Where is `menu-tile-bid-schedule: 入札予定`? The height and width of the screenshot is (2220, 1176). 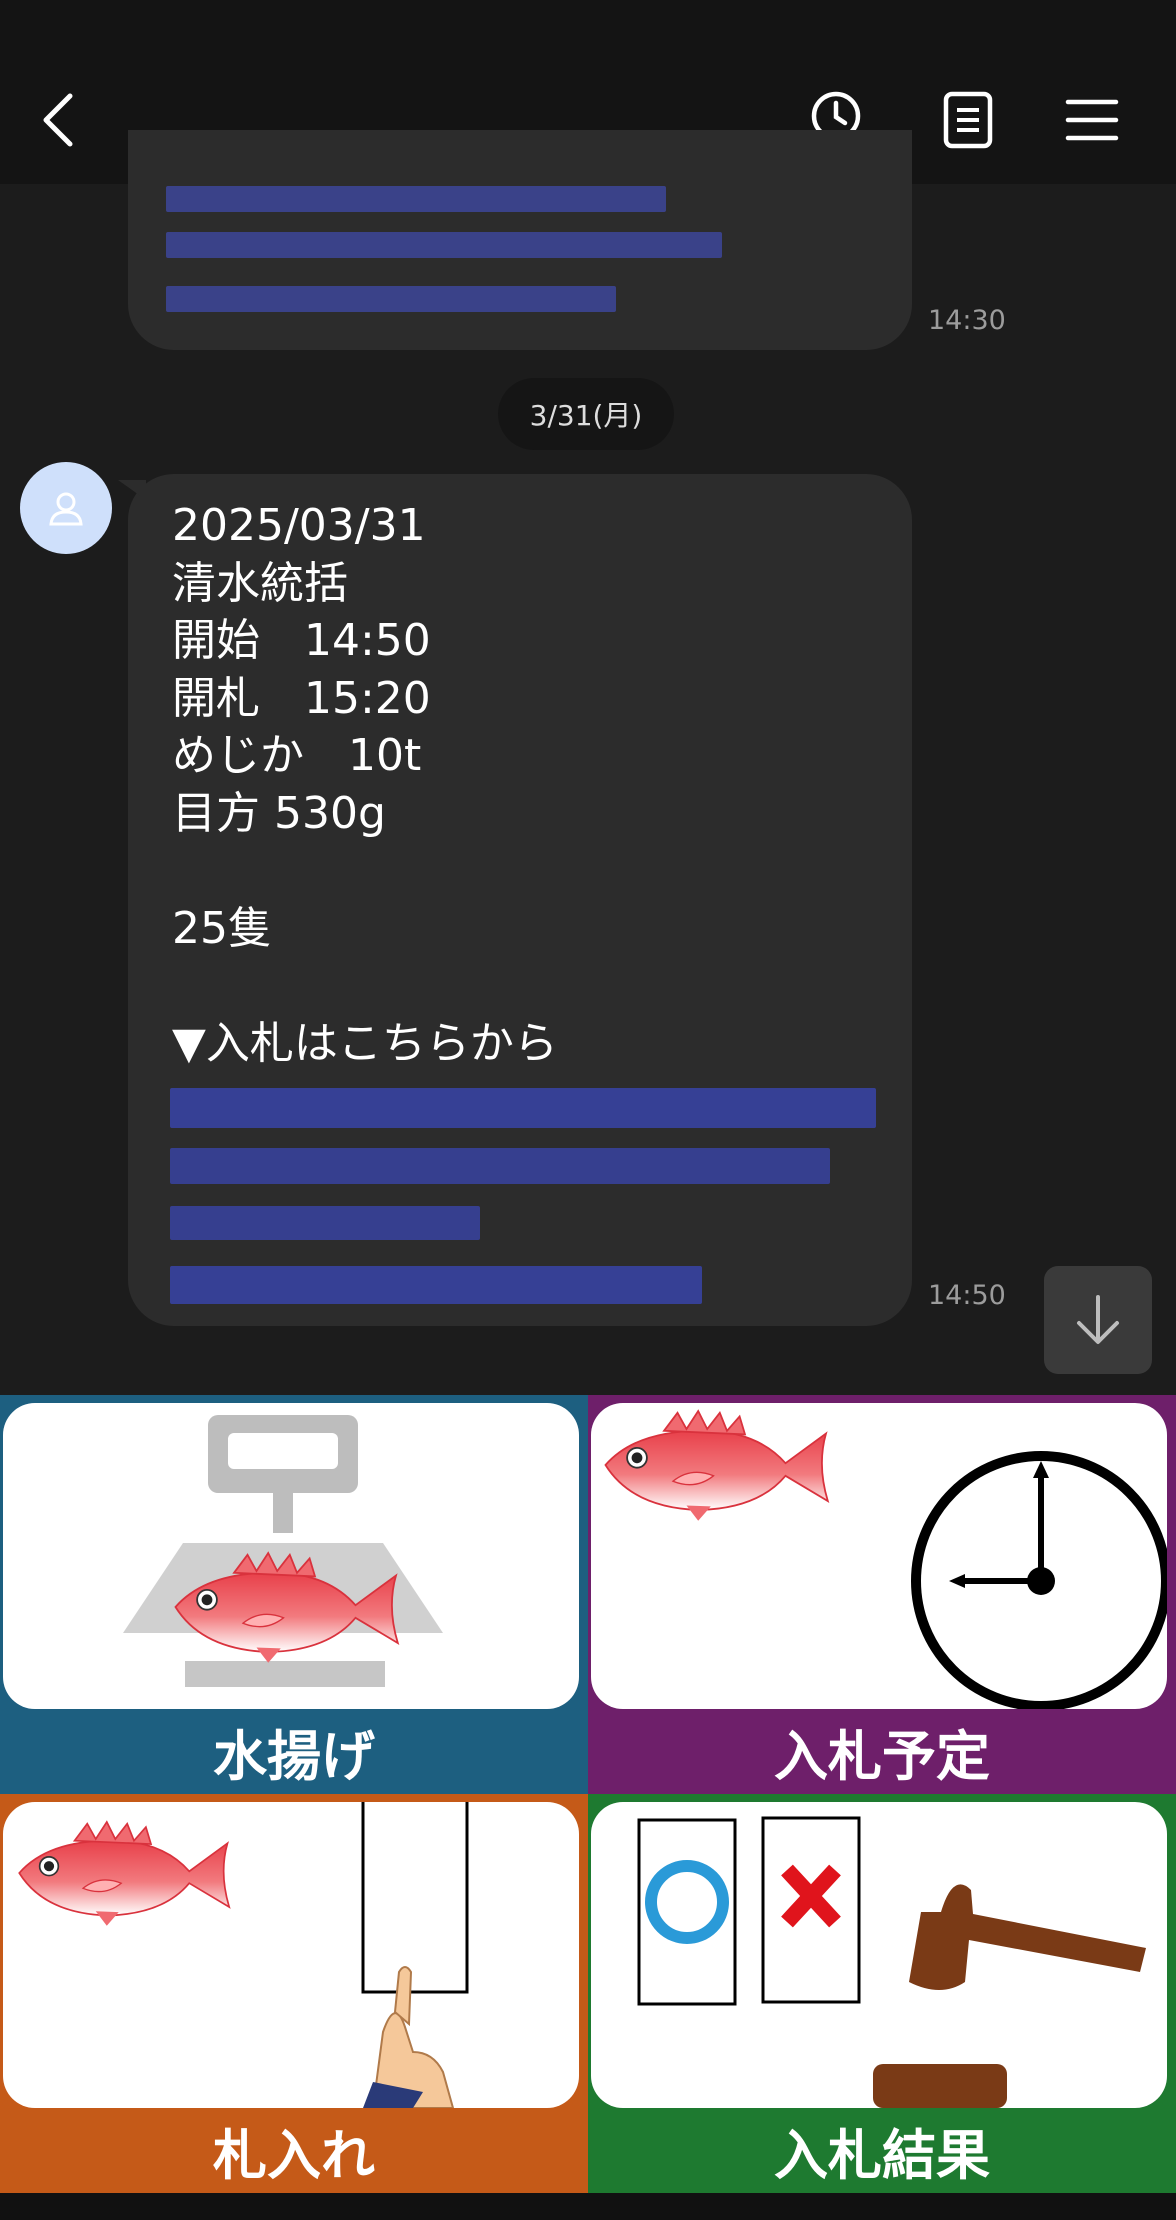 menu-tile-bid-schedule: 入札予定 is located at coordinates (882, 1594).